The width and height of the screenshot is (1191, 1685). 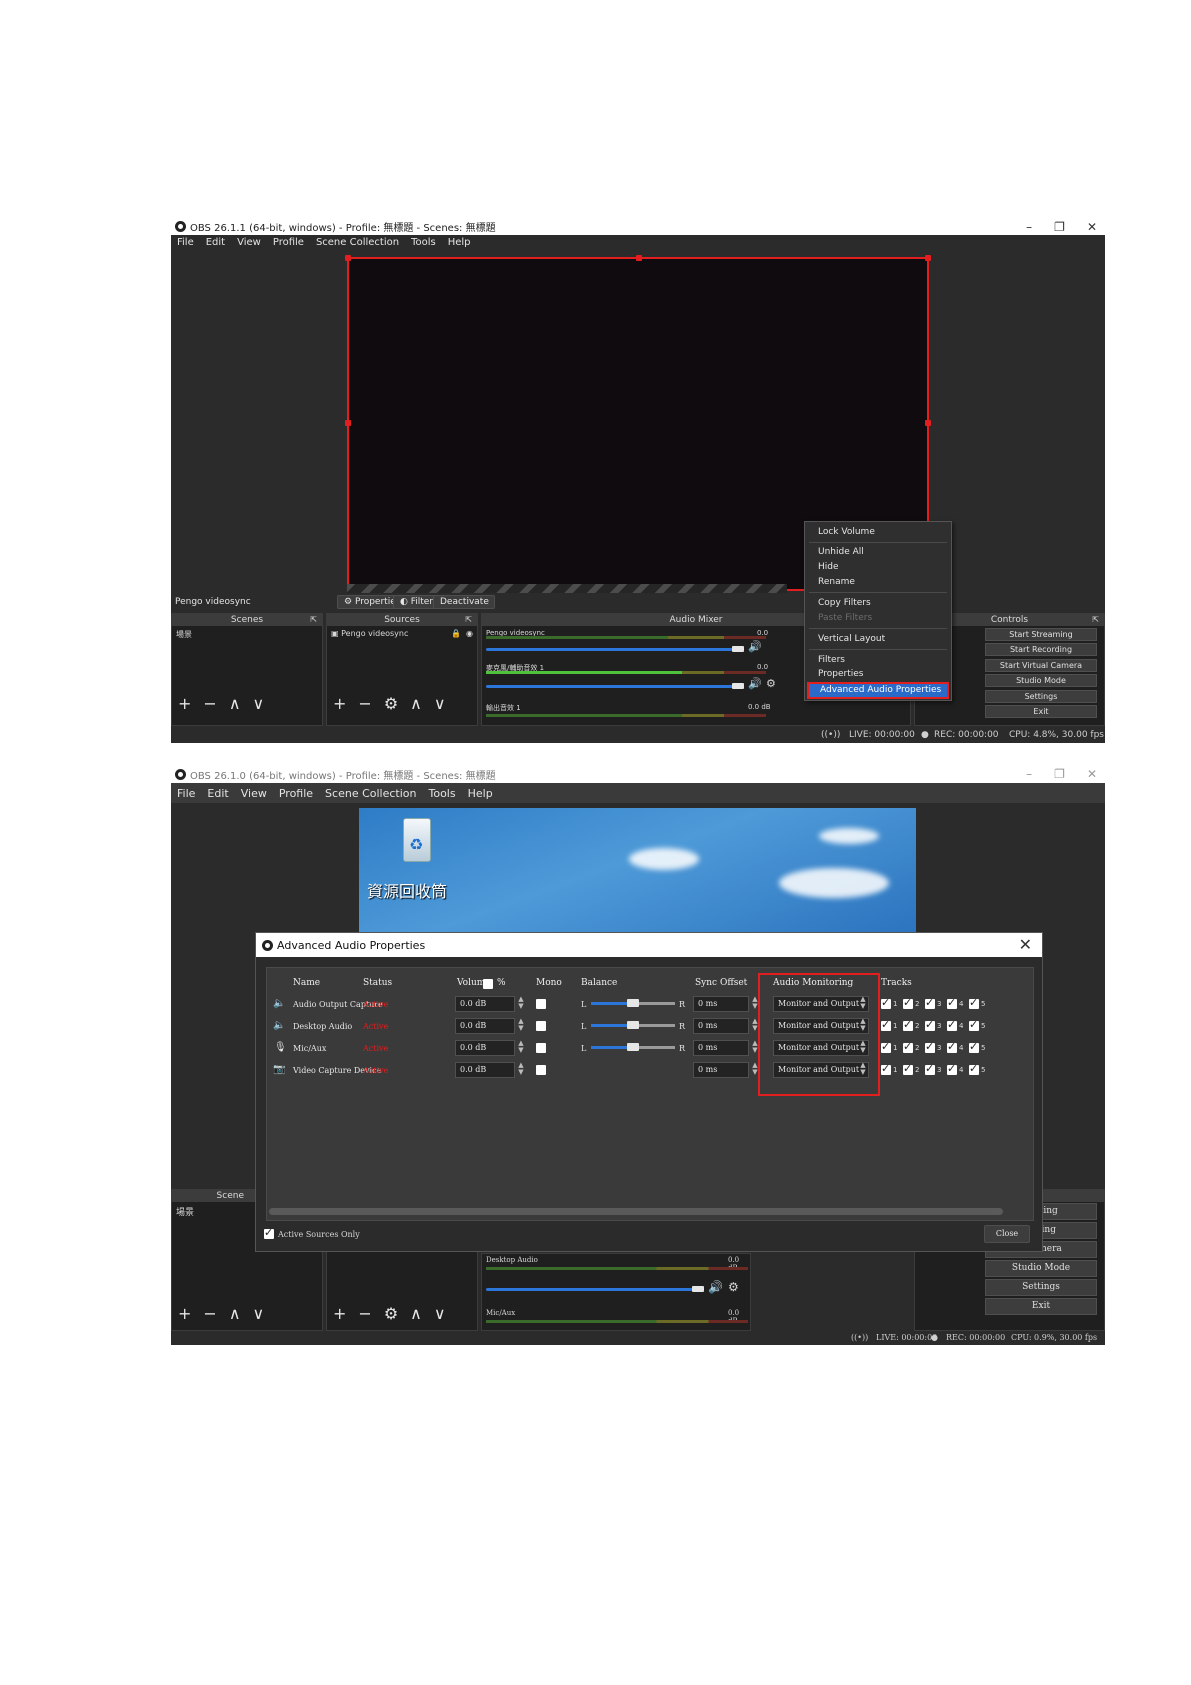 What do you see at coordinates (269, 1232) in the screenshot?
I see `active-sources-only-checkbox` at bounding box center [269, 1232].